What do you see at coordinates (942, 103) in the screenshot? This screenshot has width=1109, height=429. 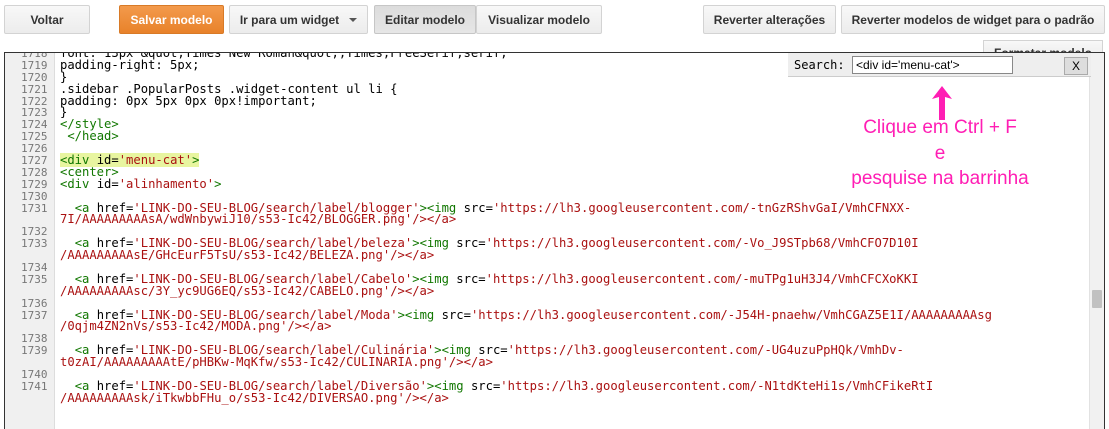 I see `arrow-up-icon` at bounding box center [942, 103].